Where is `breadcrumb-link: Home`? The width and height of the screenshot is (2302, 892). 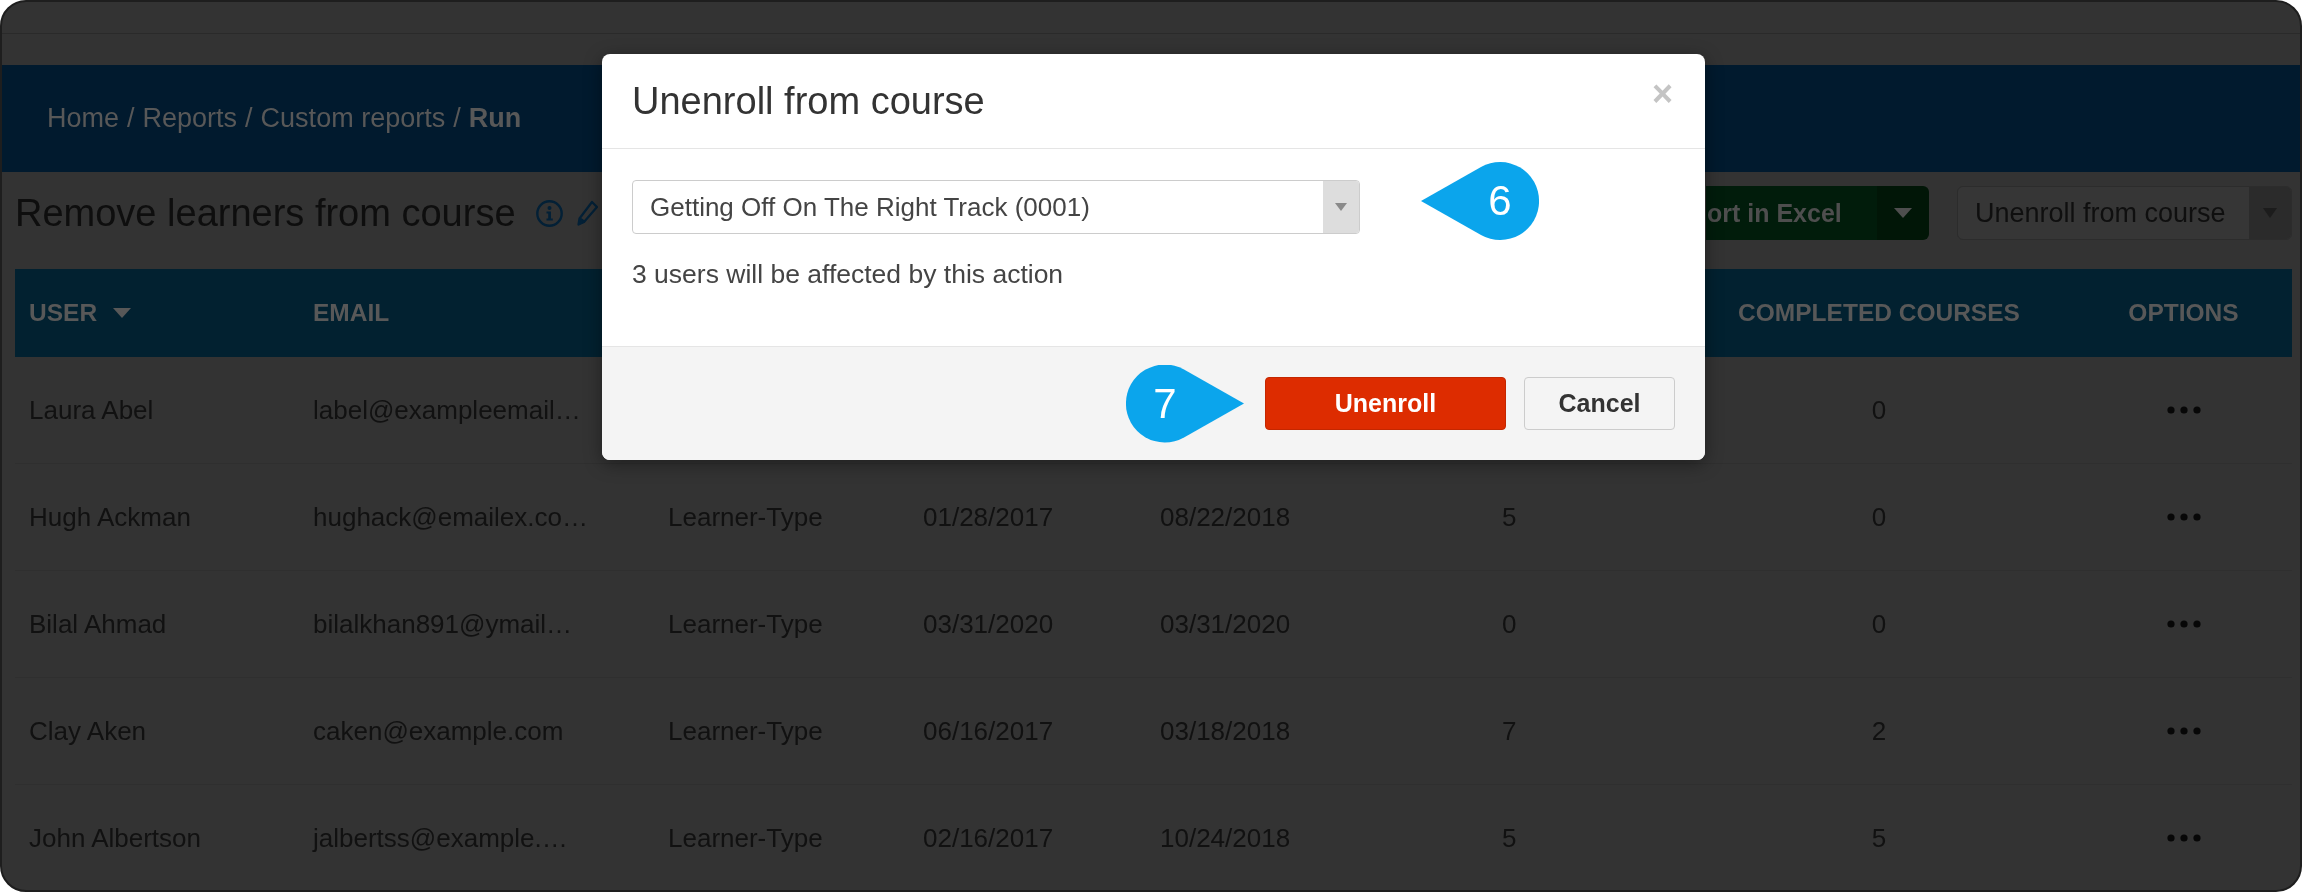
breadcrumb-link: Home is located at coordinates (83, 118).